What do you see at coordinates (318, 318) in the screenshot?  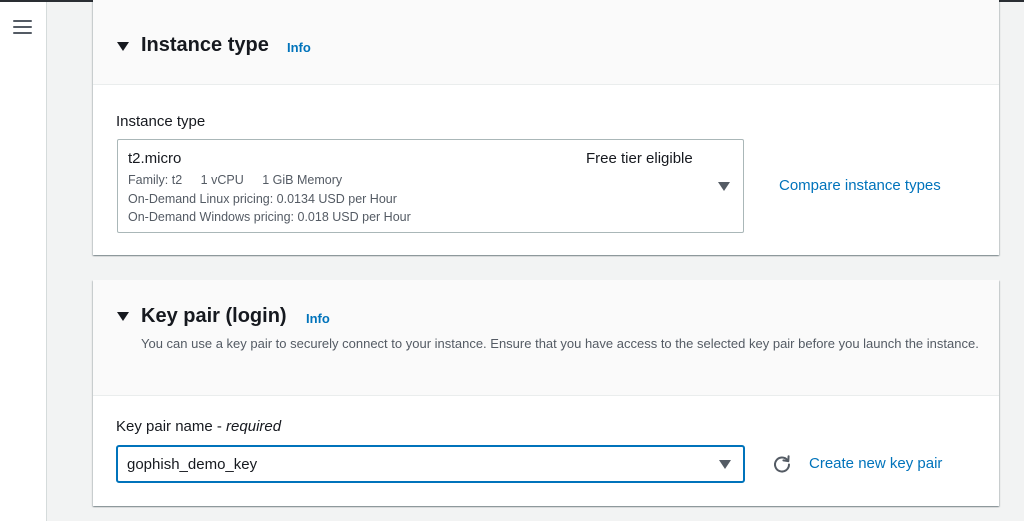 I see `key-pair-info-link: Info` at bounding box center [318, 318].